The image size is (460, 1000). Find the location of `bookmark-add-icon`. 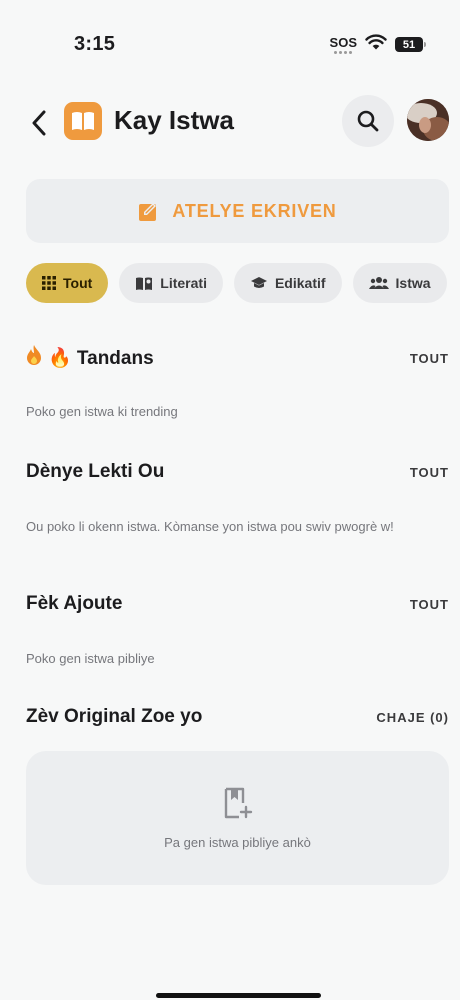

bookmark-add-icon is located at coordinates (238, 802).